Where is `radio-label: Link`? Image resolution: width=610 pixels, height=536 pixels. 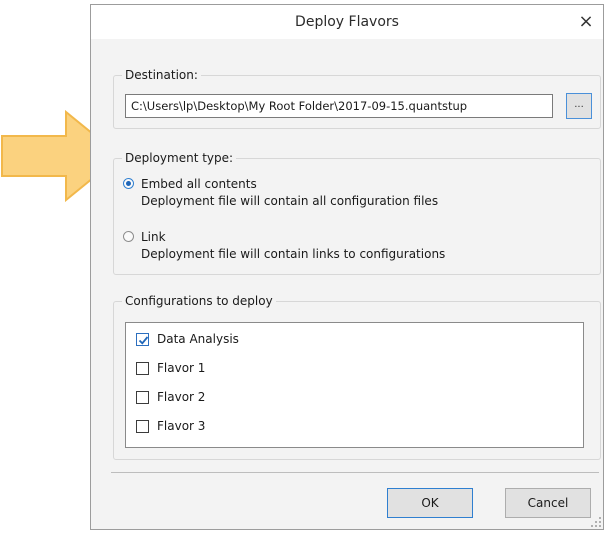 radio-label: Link is located at coordinates (153, 237).